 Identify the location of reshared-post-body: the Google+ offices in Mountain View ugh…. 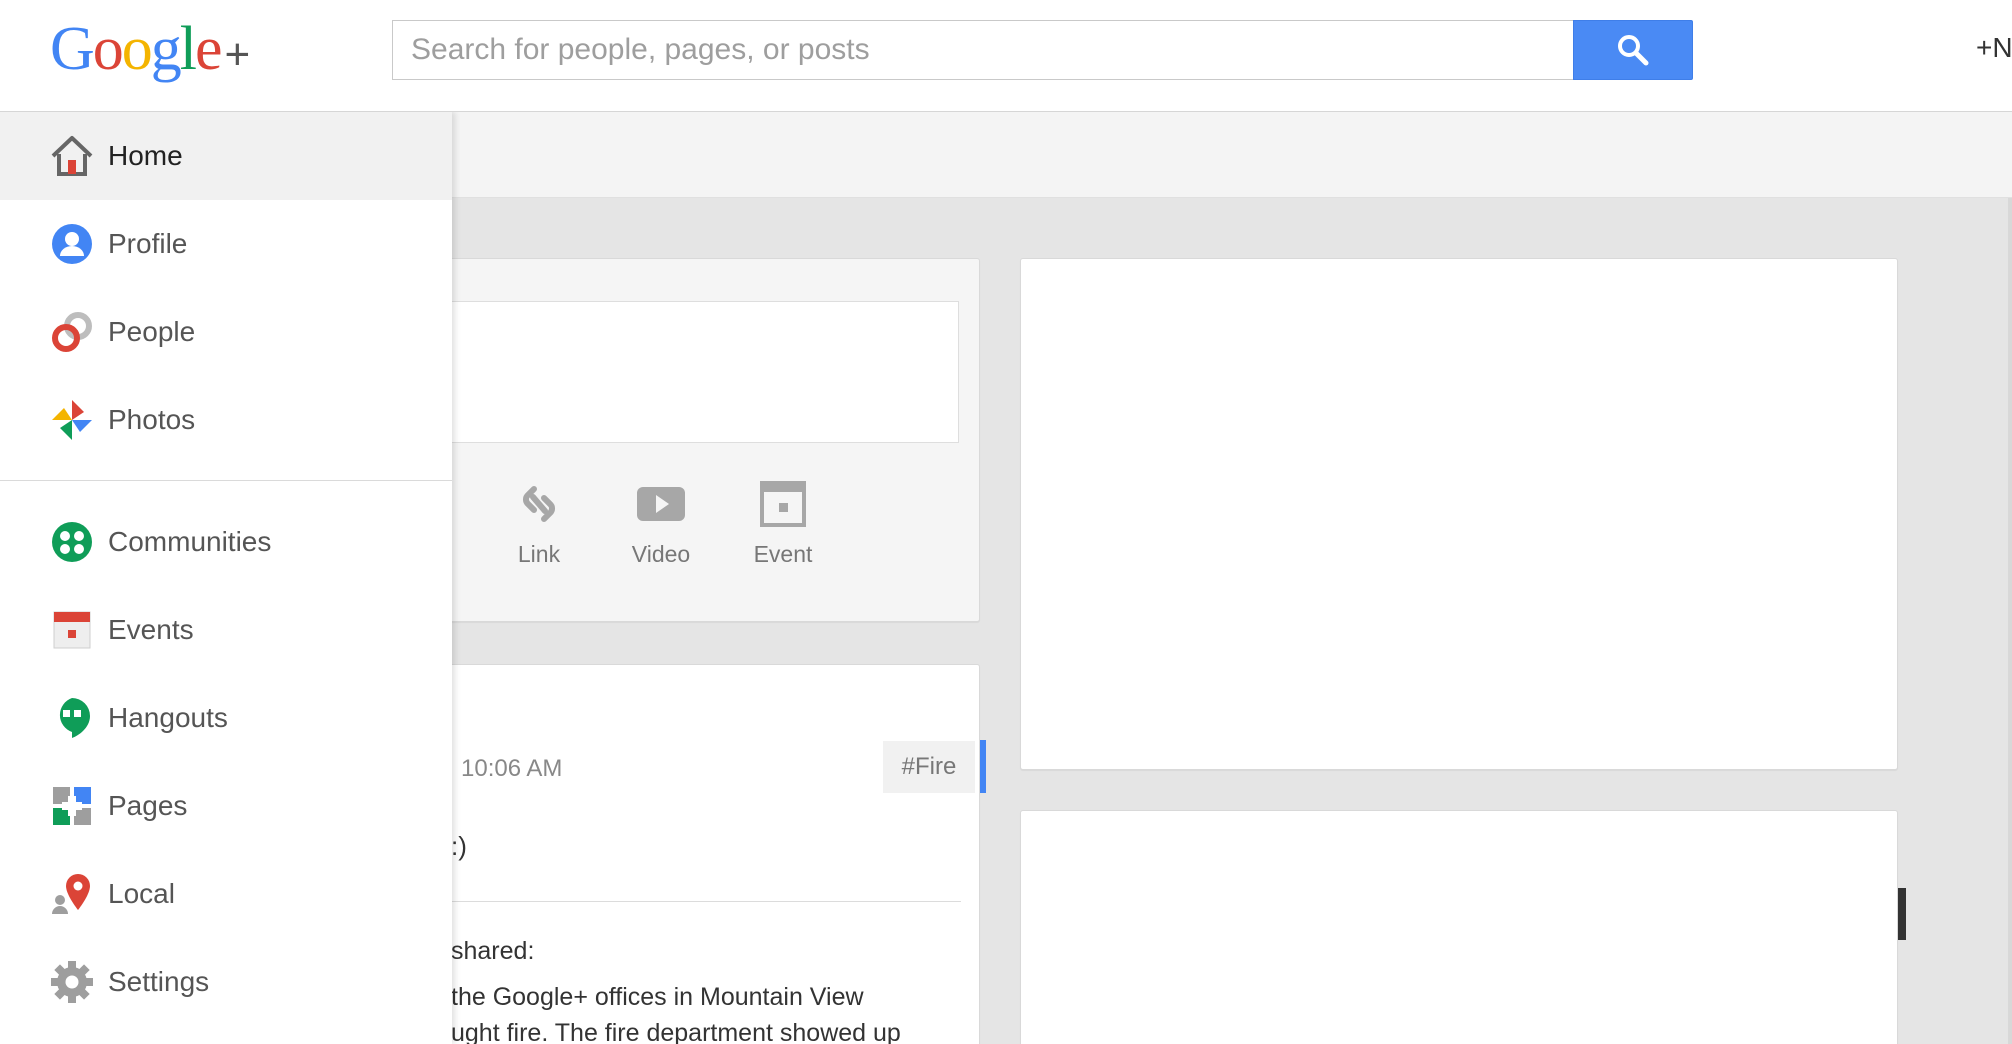
(711, 1011).